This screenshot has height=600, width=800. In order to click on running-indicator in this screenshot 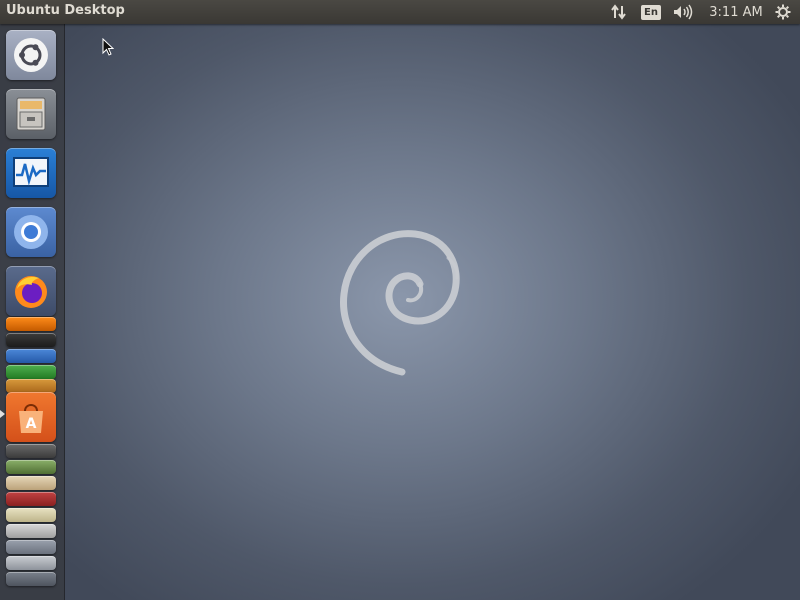, I will do `click(2, 414)`.